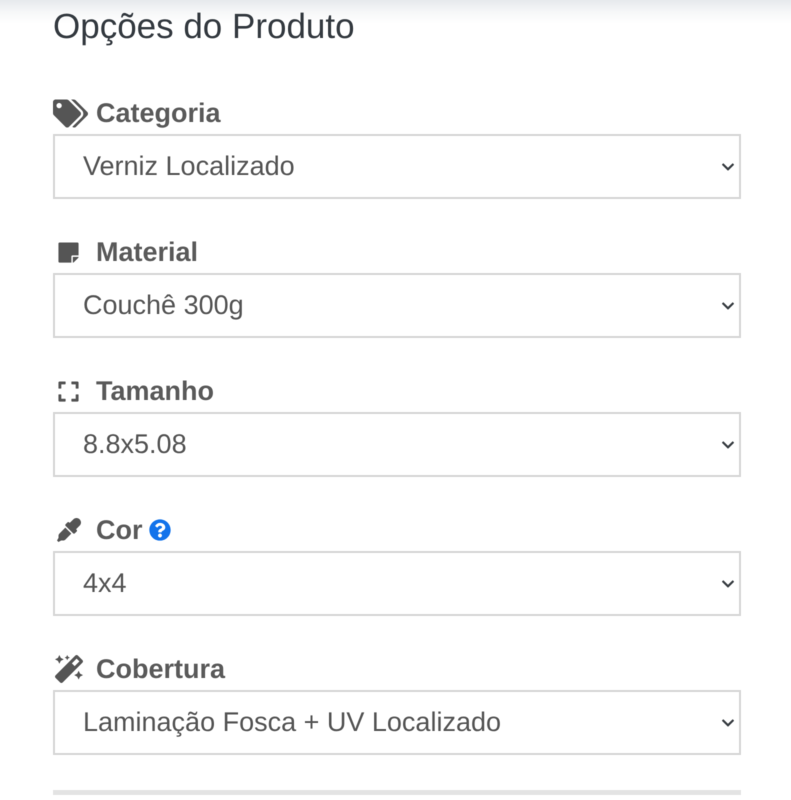 The height and width of the screenshot is (800, 791). Describe the element at coordinates (155, 391) in the screenshot. I see `field-label: Tamanho` at that location.